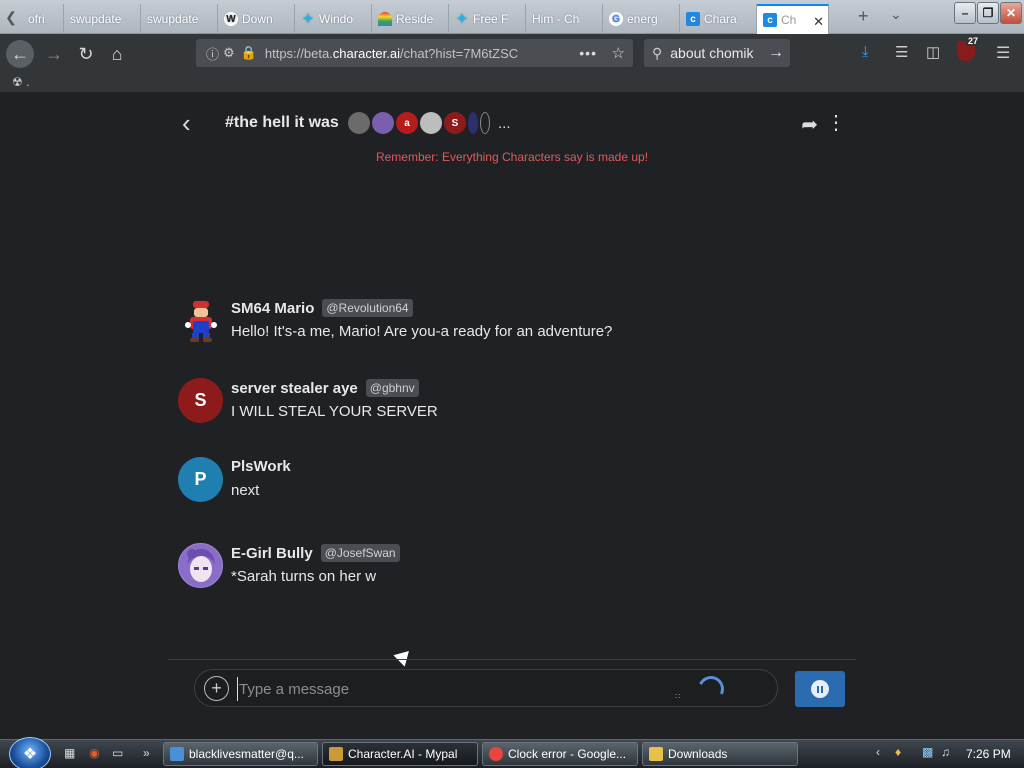  Describe the element at coordinates (770, 20) in the screenshot. I see `character-ai-icon: c` at that location.